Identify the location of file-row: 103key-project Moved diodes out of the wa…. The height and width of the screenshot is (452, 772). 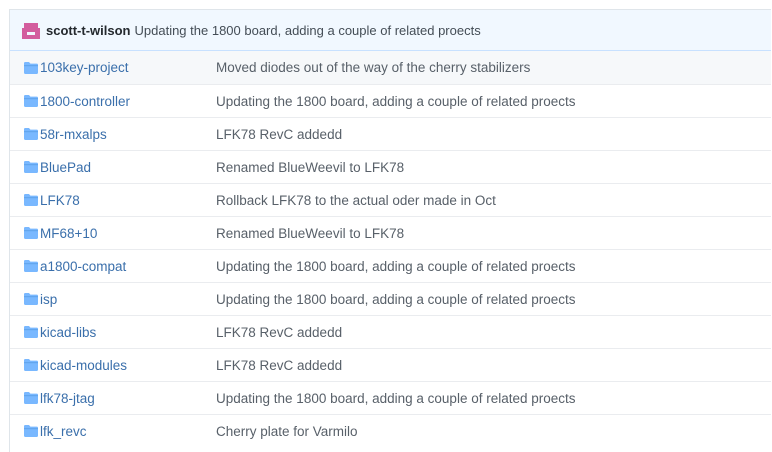
(390, 67).